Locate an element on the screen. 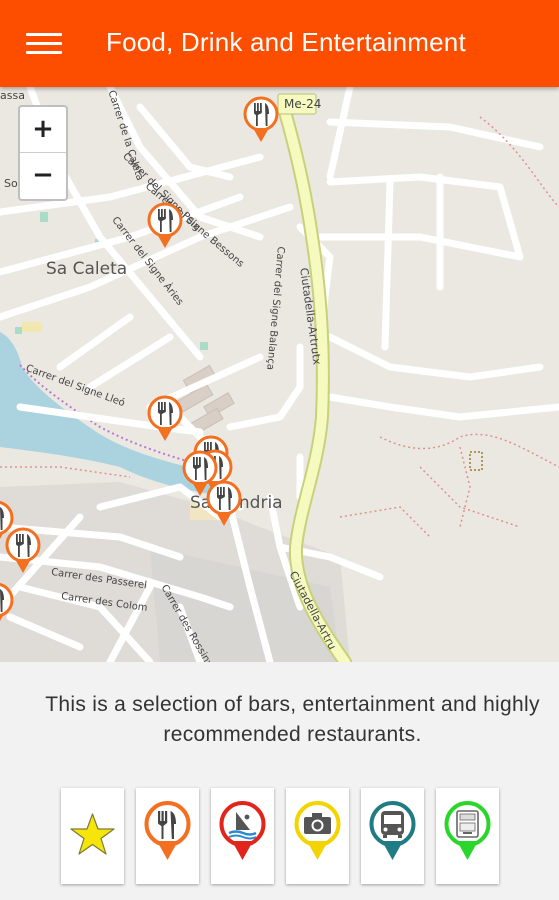  zoom-control: + − is located at coordinates (43, 153).